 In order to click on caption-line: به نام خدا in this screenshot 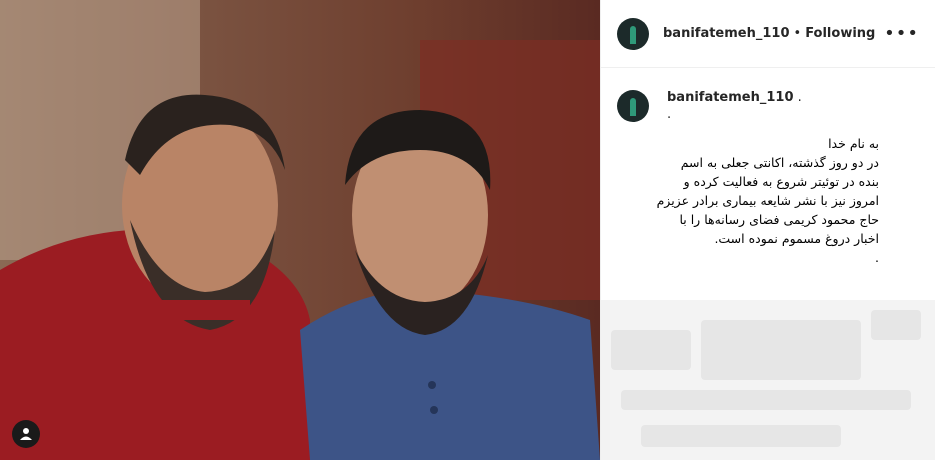, I will do `click(853, 143)`.